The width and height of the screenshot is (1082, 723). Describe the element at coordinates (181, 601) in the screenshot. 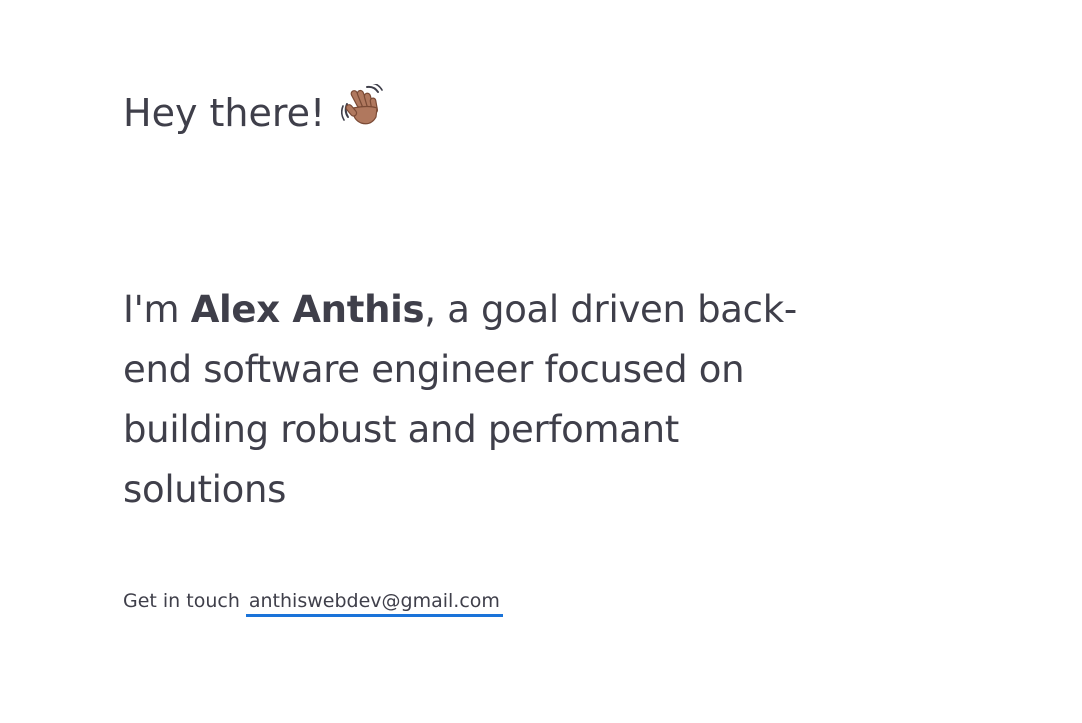

I see `contact-label: Get in touch` at that location.